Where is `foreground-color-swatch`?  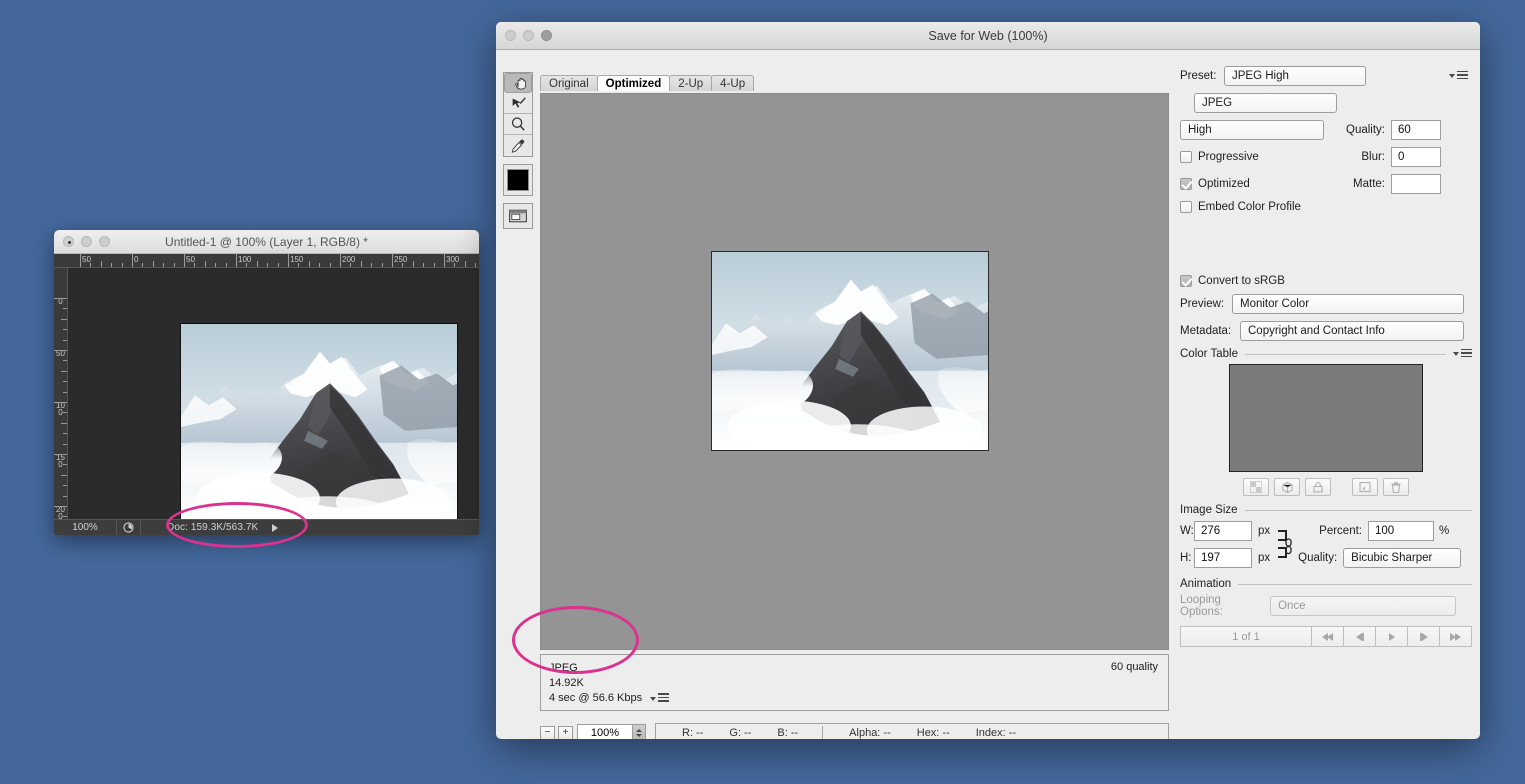
foreground-color-swatch is located at coordinates (518, 180).